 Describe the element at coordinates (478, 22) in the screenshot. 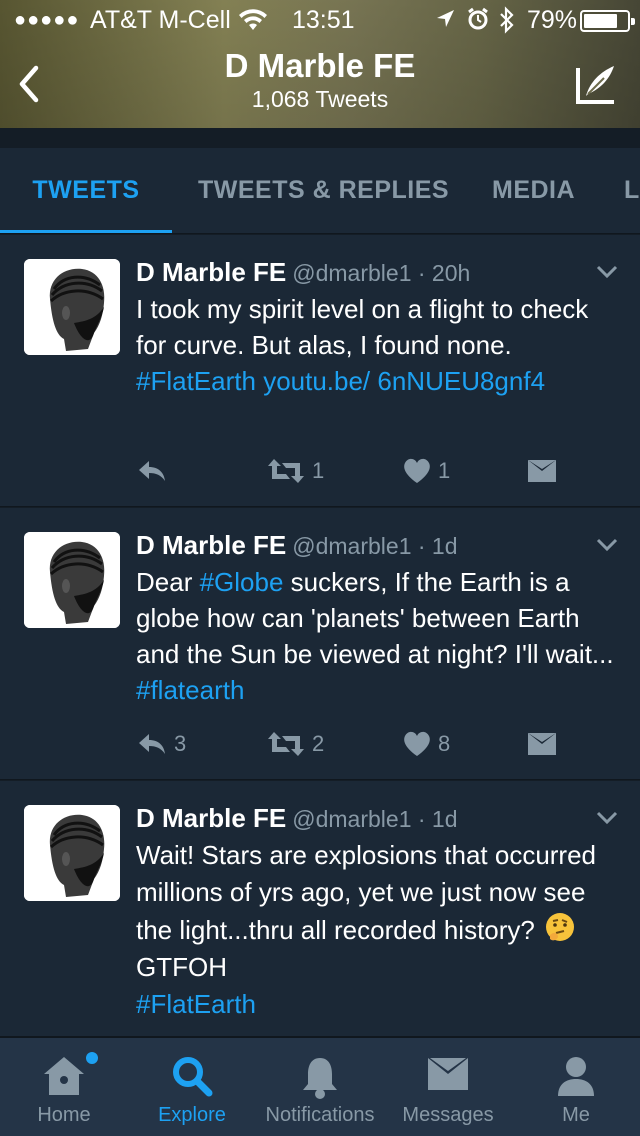

I see `alarm-clock-icon` at that location.